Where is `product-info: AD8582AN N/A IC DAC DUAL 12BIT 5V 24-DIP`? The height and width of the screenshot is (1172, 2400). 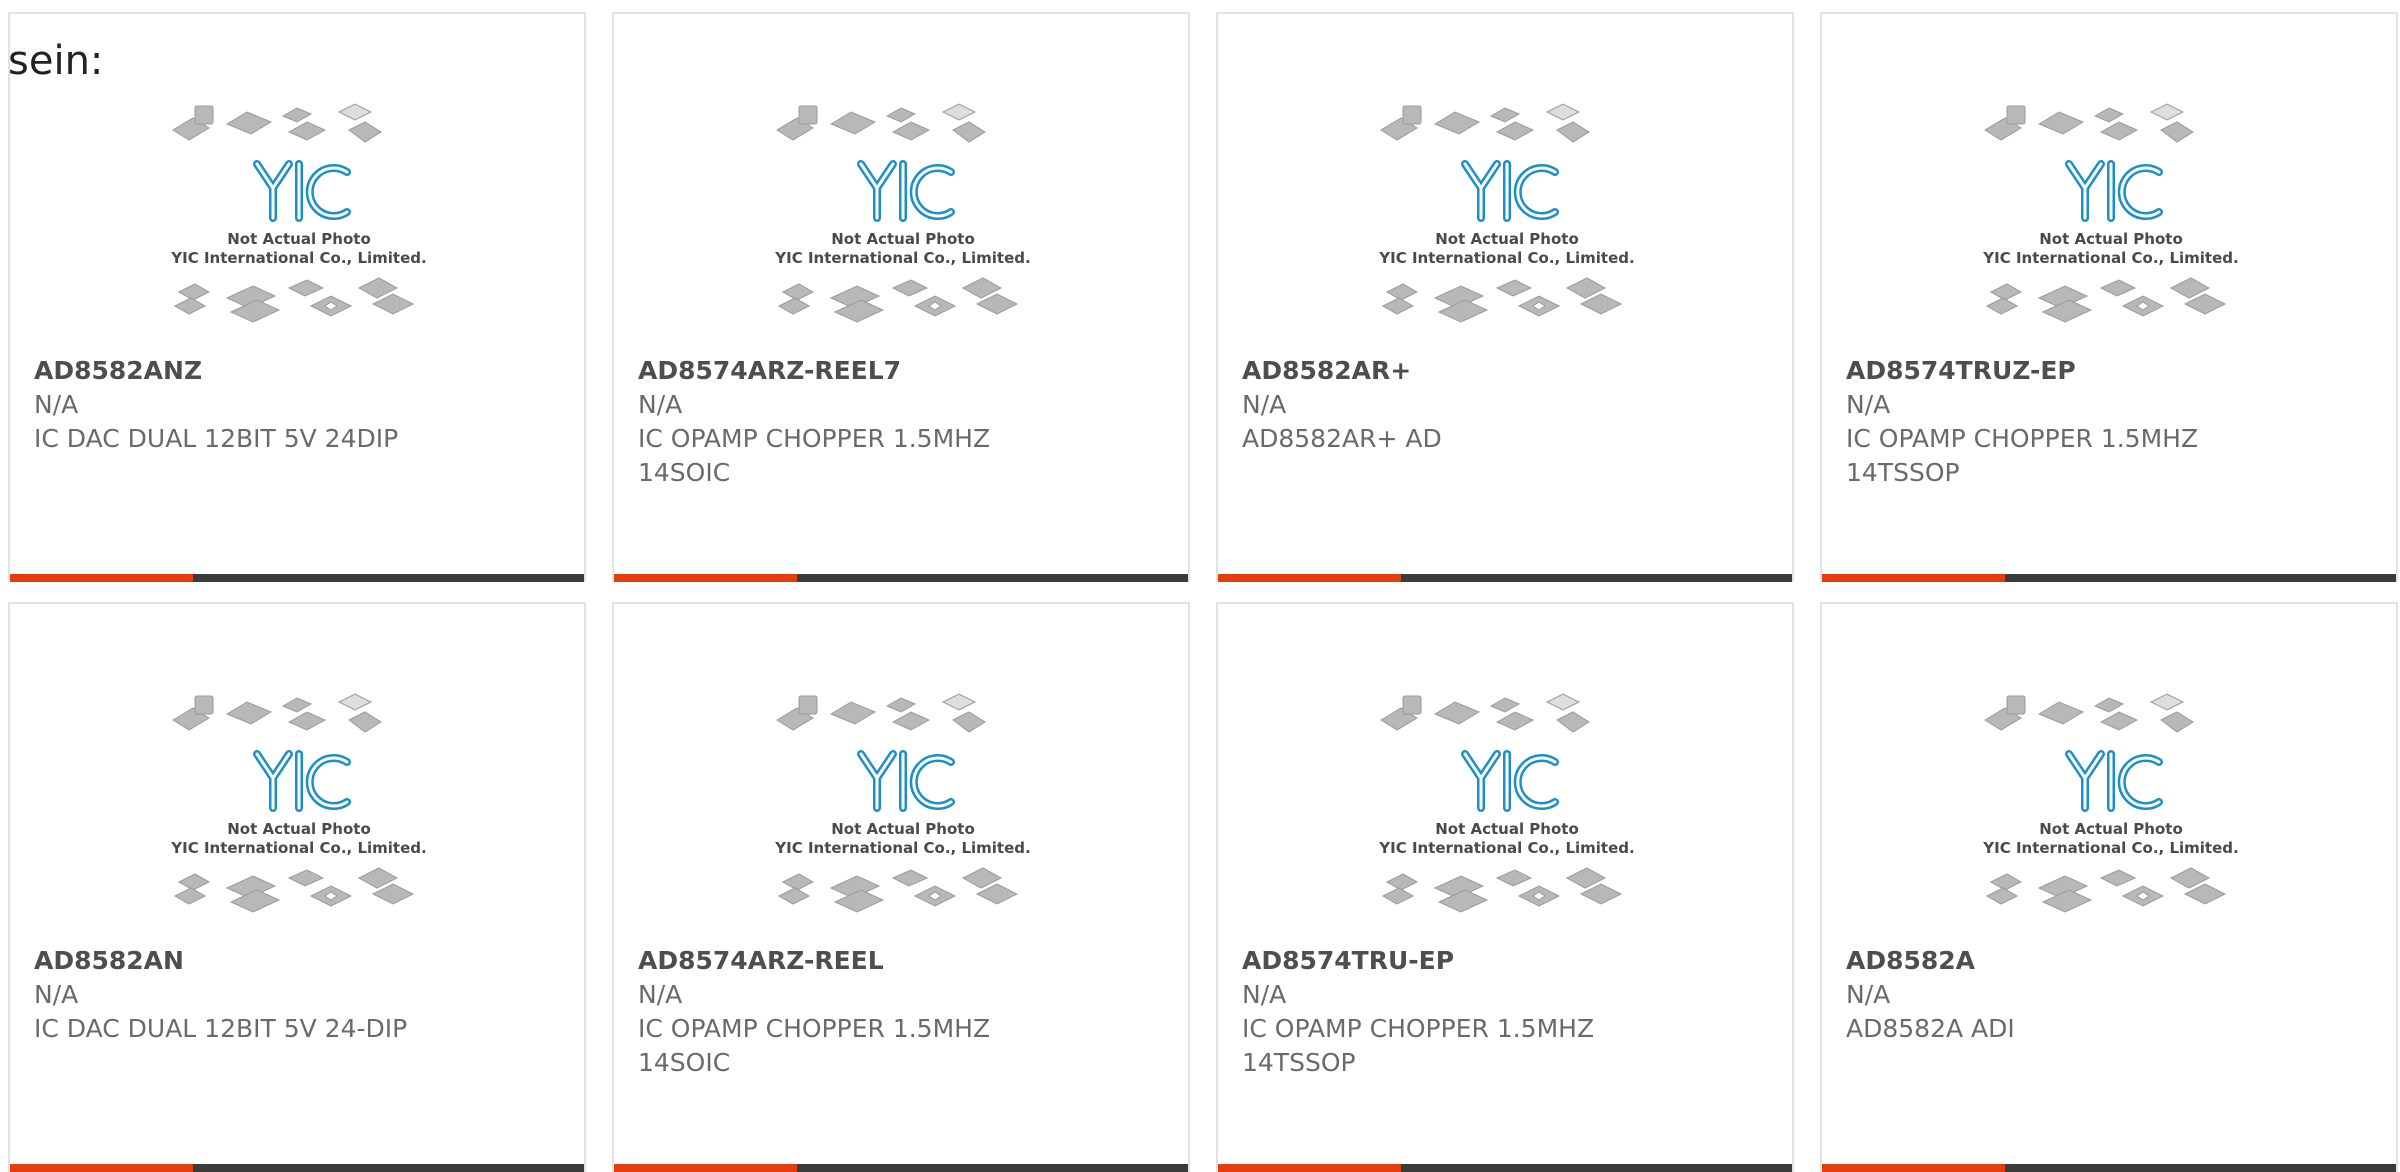
product-info: AD8582AN N/A IC DAC DUAL 12BIT 5V 24-DIP is located at coordinates (304, 995).